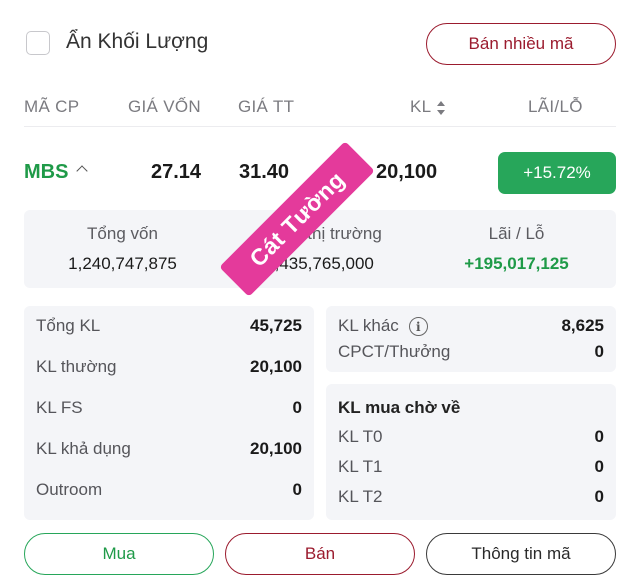 The image size is (640, 579). I want to click on t1-label: KL T1, so click(360, 466).